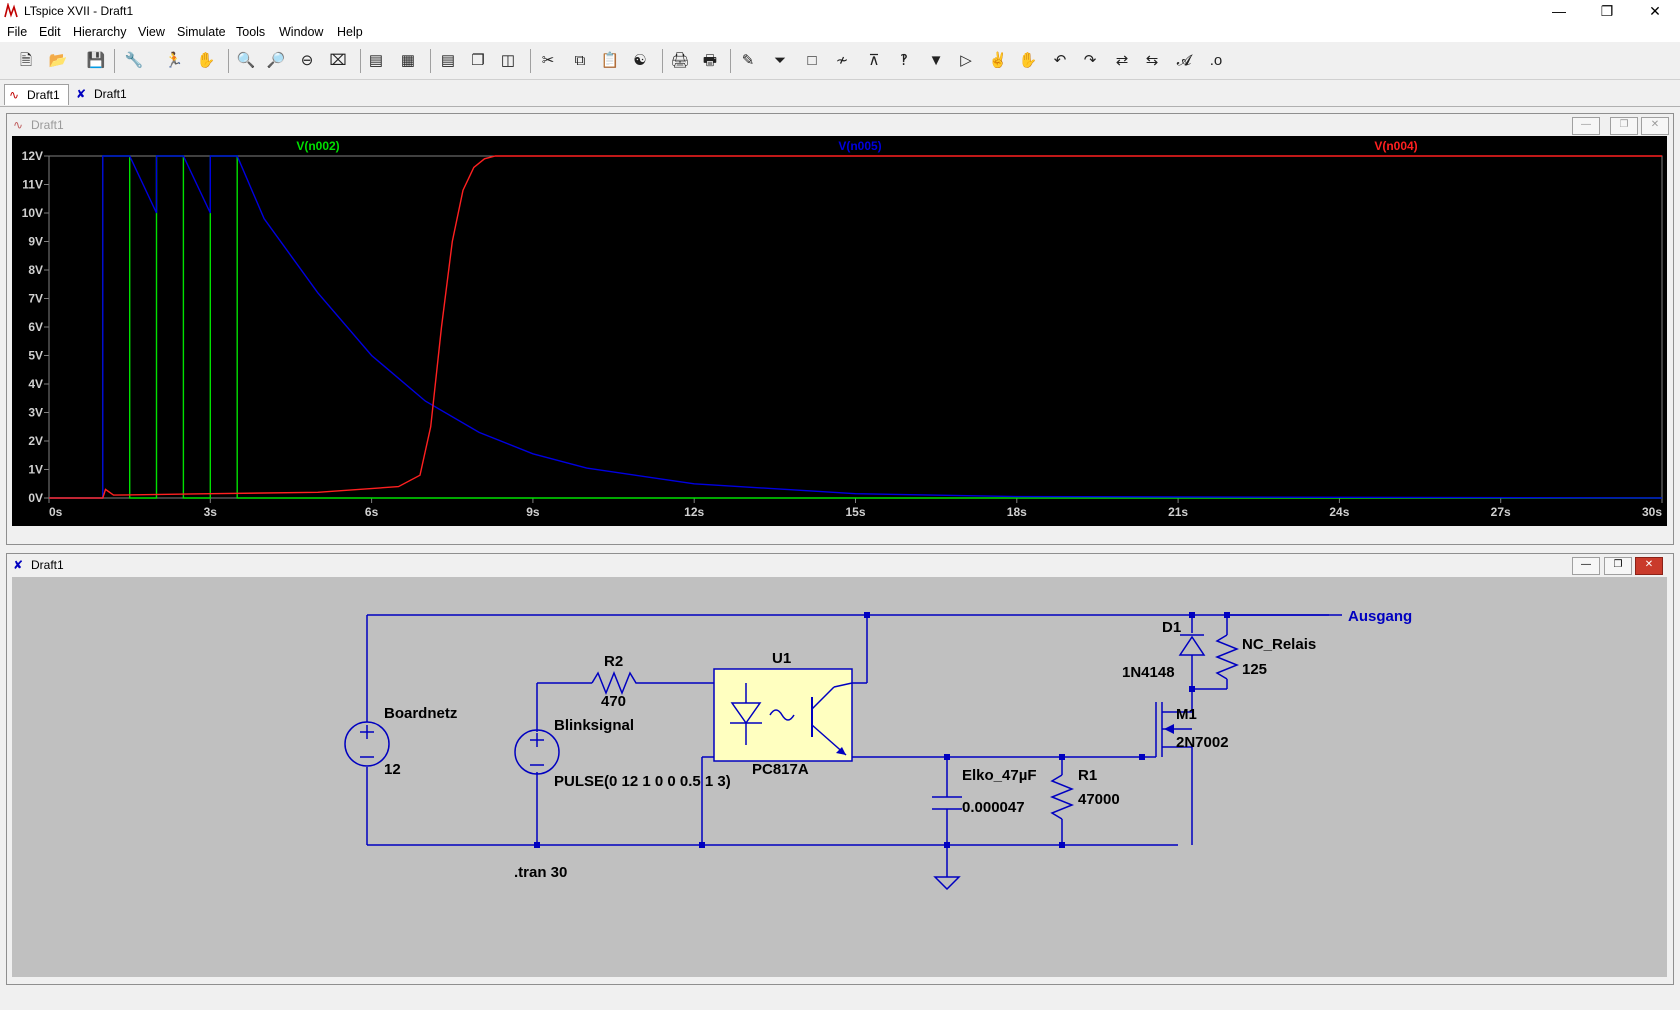  What do you see at coordinates (616, 683) in the screenshot?
I see `r2-resistor` at bounding box center [616, 683].